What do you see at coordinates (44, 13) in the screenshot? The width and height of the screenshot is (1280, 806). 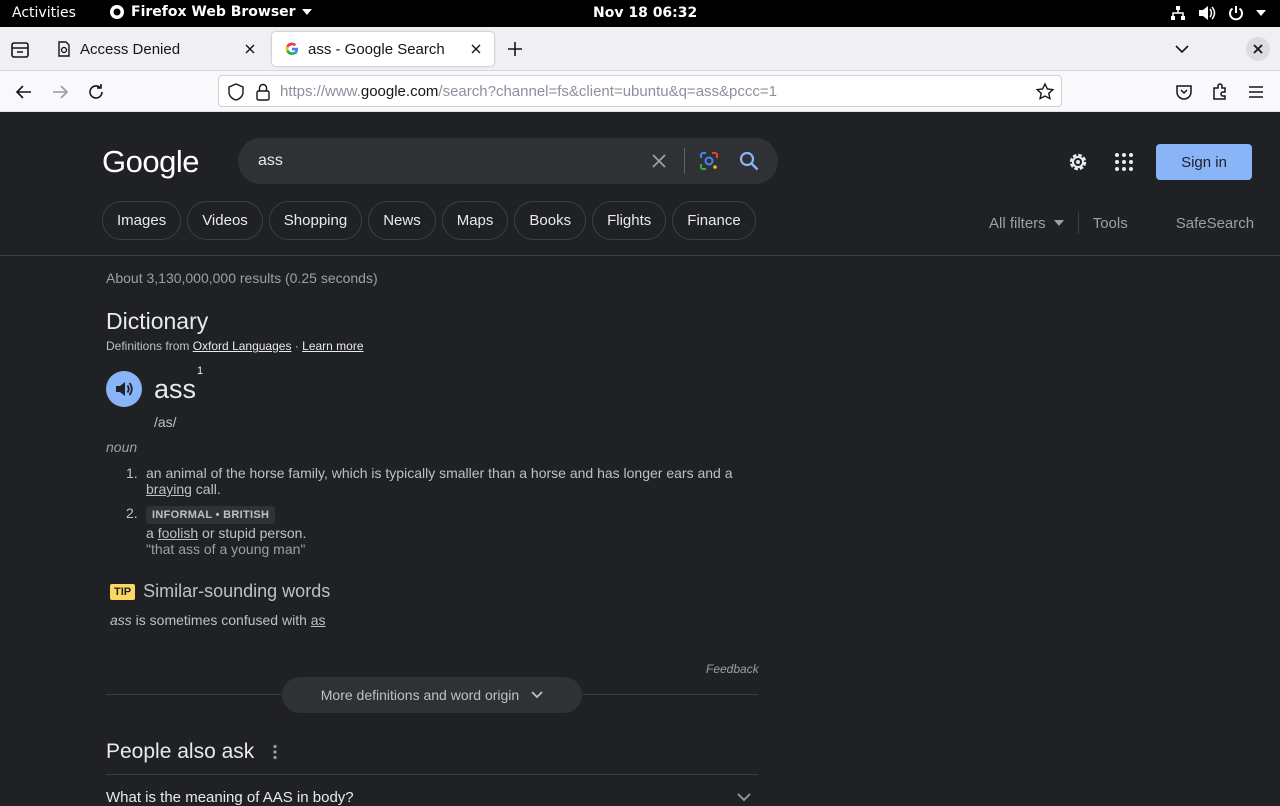 I see `activities-button: Activities` at bounding box center [44, 13].